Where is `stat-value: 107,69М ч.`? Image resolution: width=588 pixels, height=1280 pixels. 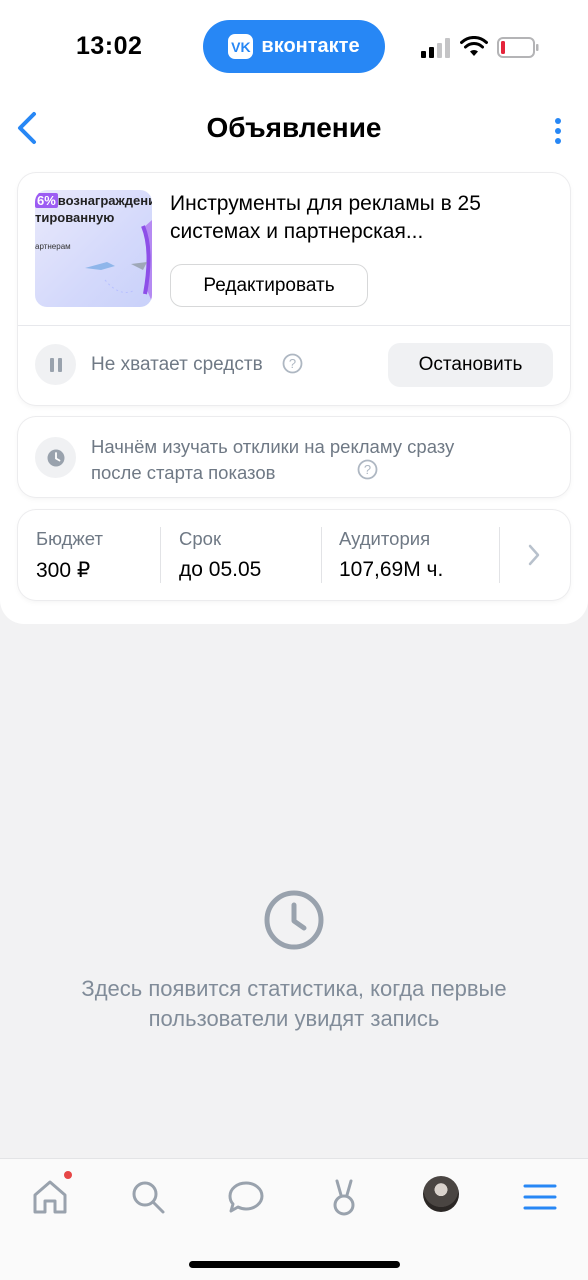 stat-value: 107,69М ч. is located at coordinates (391, 569).